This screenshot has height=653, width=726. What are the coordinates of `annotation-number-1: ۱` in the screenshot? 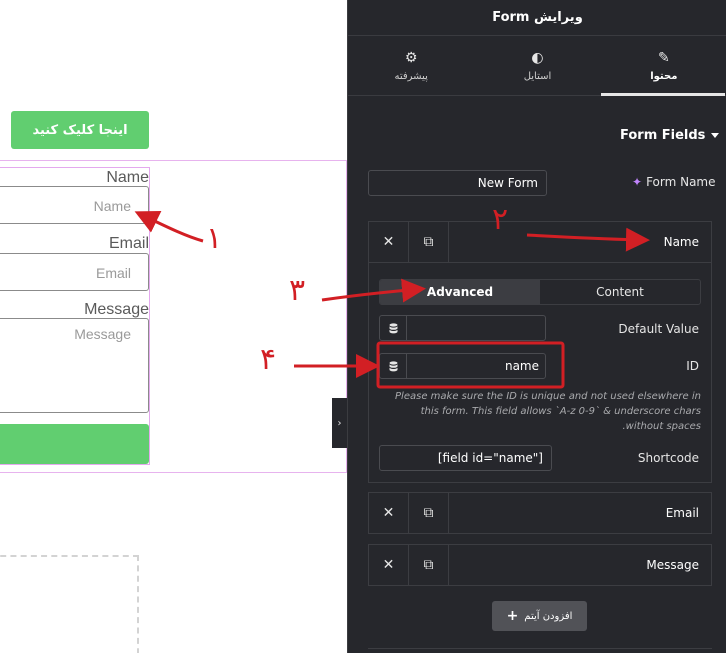 It's located at (214, 238).